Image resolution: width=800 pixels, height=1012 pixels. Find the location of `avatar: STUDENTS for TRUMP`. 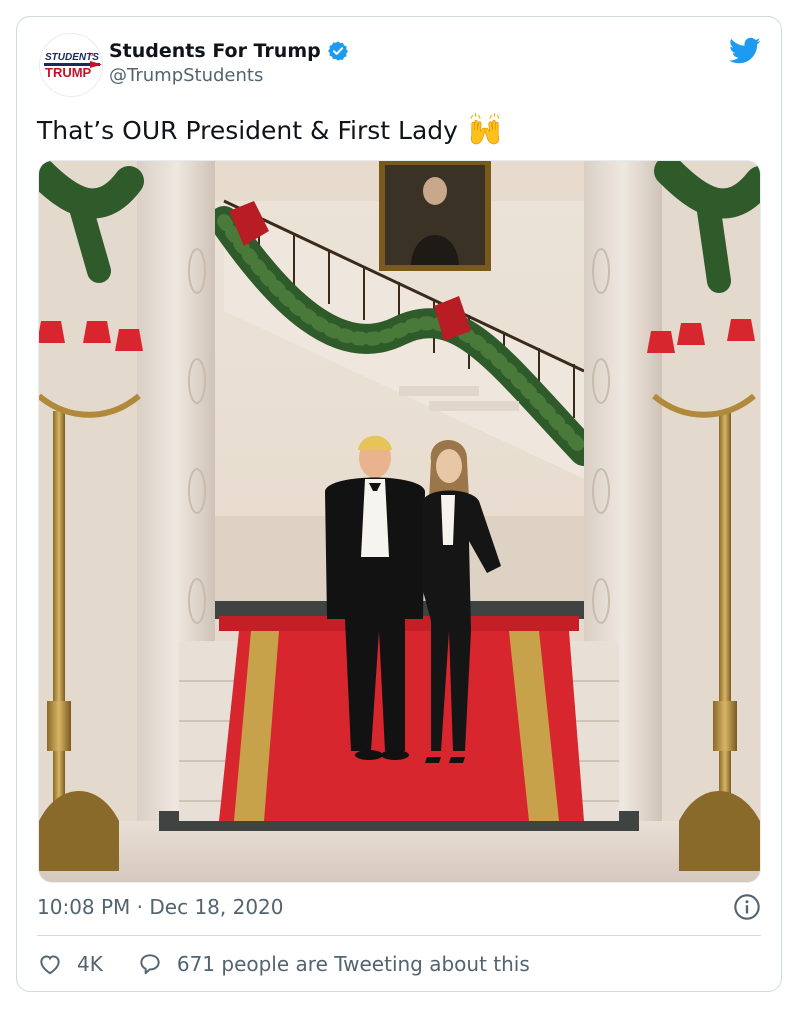

avatar: STUDENTS for TRUMP is located at coordinates (71, 65).